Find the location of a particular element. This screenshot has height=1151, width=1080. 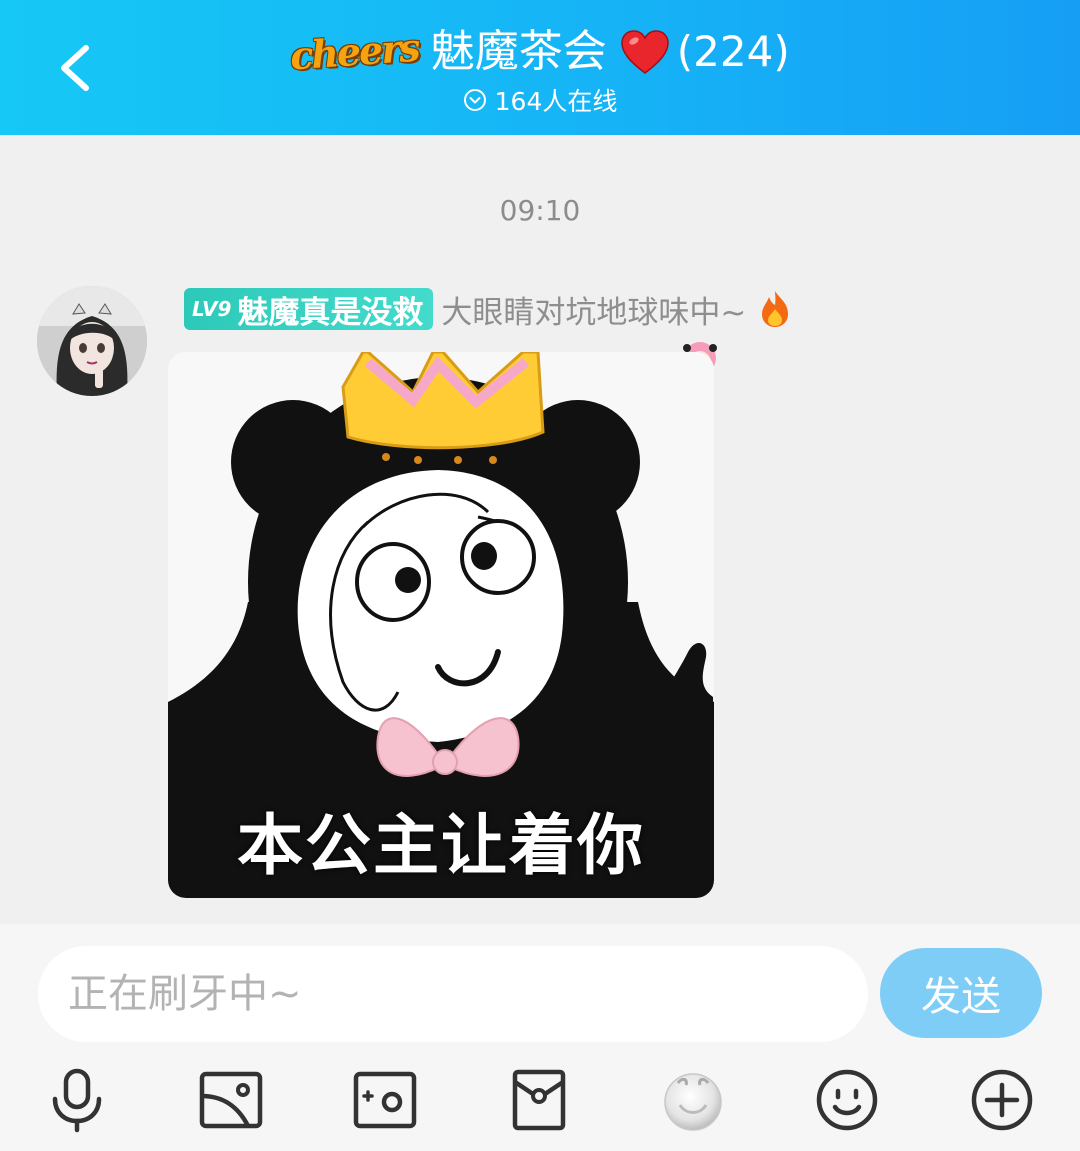

message-input is located at coordinates (453, 994).